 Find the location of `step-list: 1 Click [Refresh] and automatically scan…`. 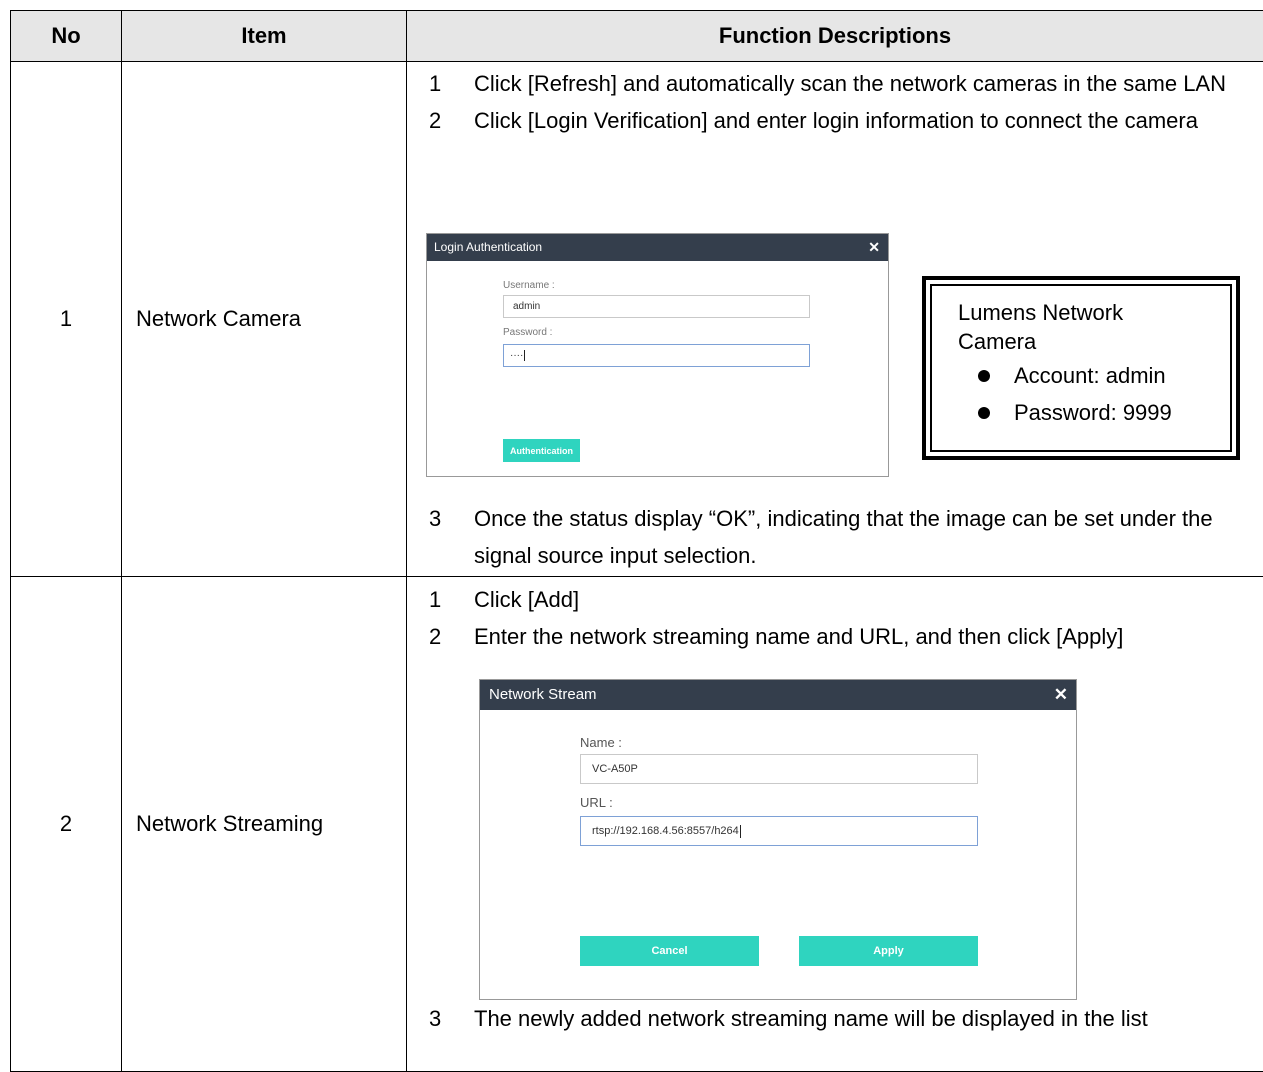

step-list: 1 Click [Refresh] and automatically scan… is located at coordinates (827, 102).